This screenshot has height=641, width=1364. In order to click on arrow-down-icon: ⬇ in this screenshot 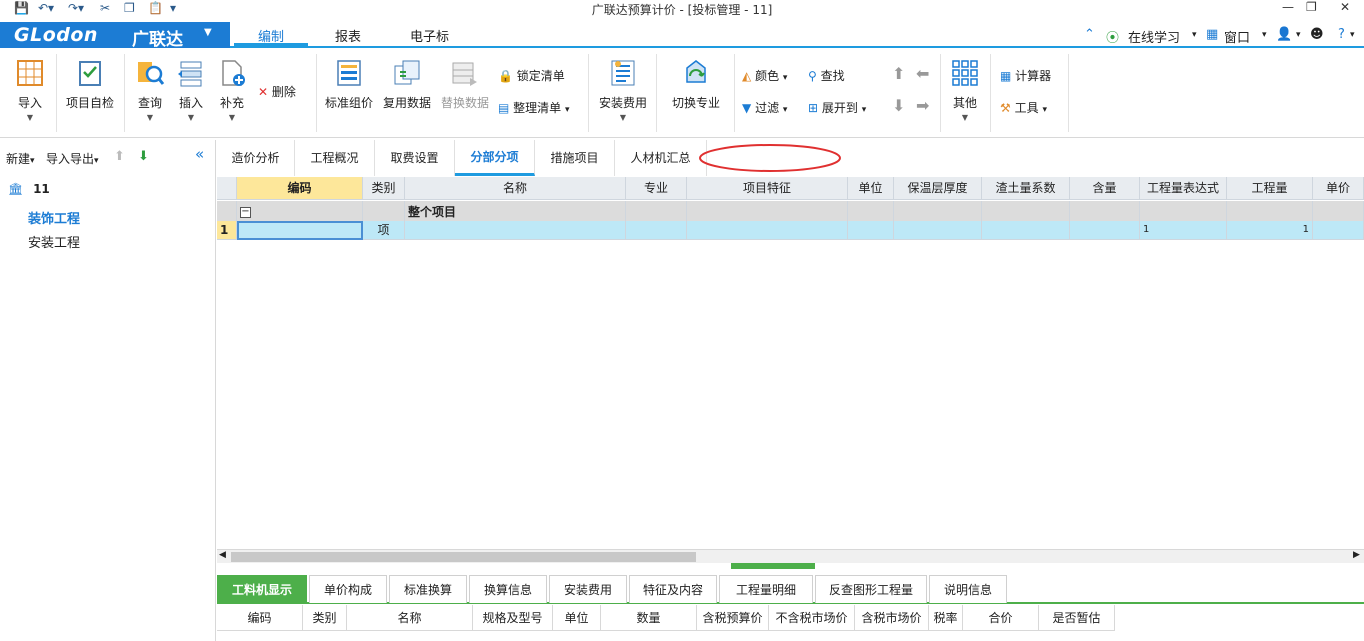, I will do `click(898, 105)`.